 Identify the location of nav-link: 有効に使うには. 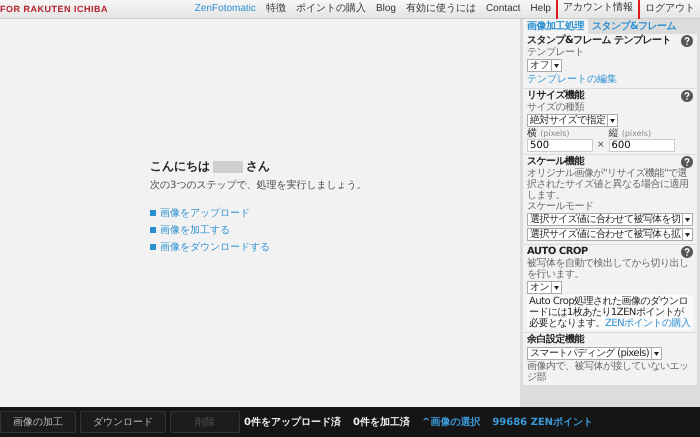
(440, 9).